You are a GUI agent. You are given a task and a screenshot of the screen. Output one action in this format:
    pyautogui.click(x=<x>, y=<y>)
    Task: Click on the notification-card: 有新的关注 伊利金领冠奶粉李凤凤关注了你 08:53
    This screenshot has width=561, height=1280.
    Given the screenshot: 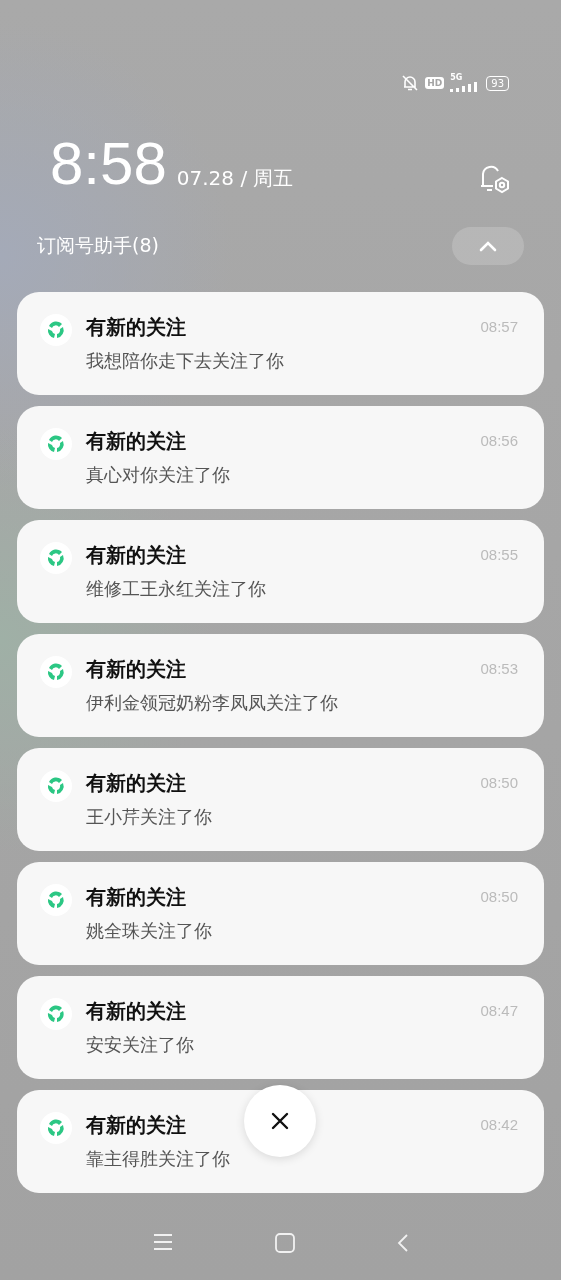 What is the action you would take?
    pyautogui.click(x=280, y=685)
    